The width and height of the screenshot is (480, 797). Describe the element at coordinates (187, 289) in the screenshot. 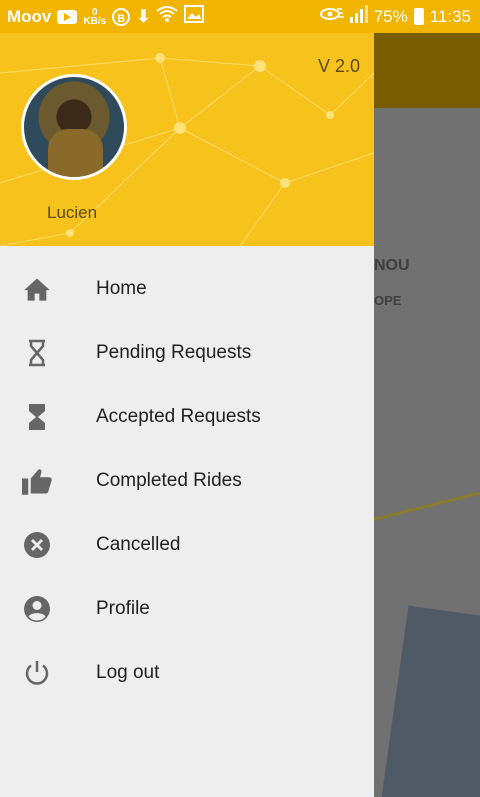

I see `menu-item-home: Home` at that location.